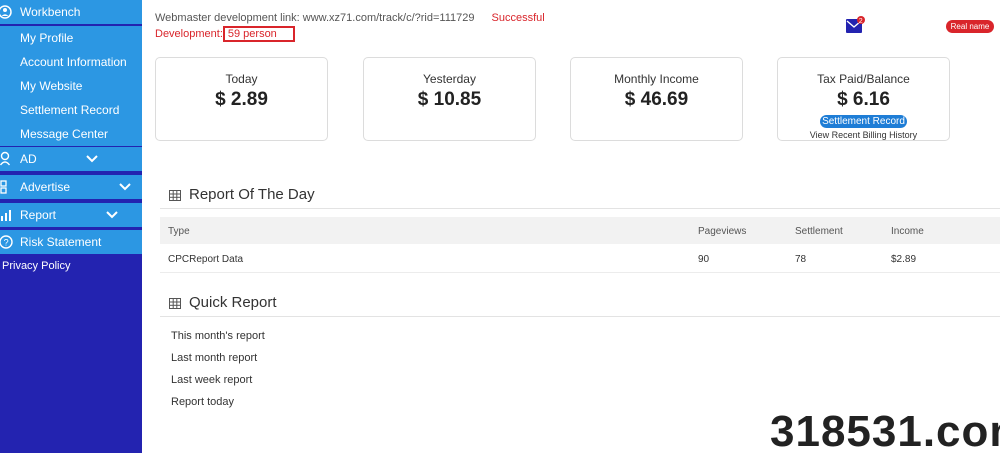 This screenshot has height=453, width=1000. What do you see at coordinates (73, 62) in the screenshot?
I see `sidebar-item-label: Account Information` at bounding box center [73, 62].